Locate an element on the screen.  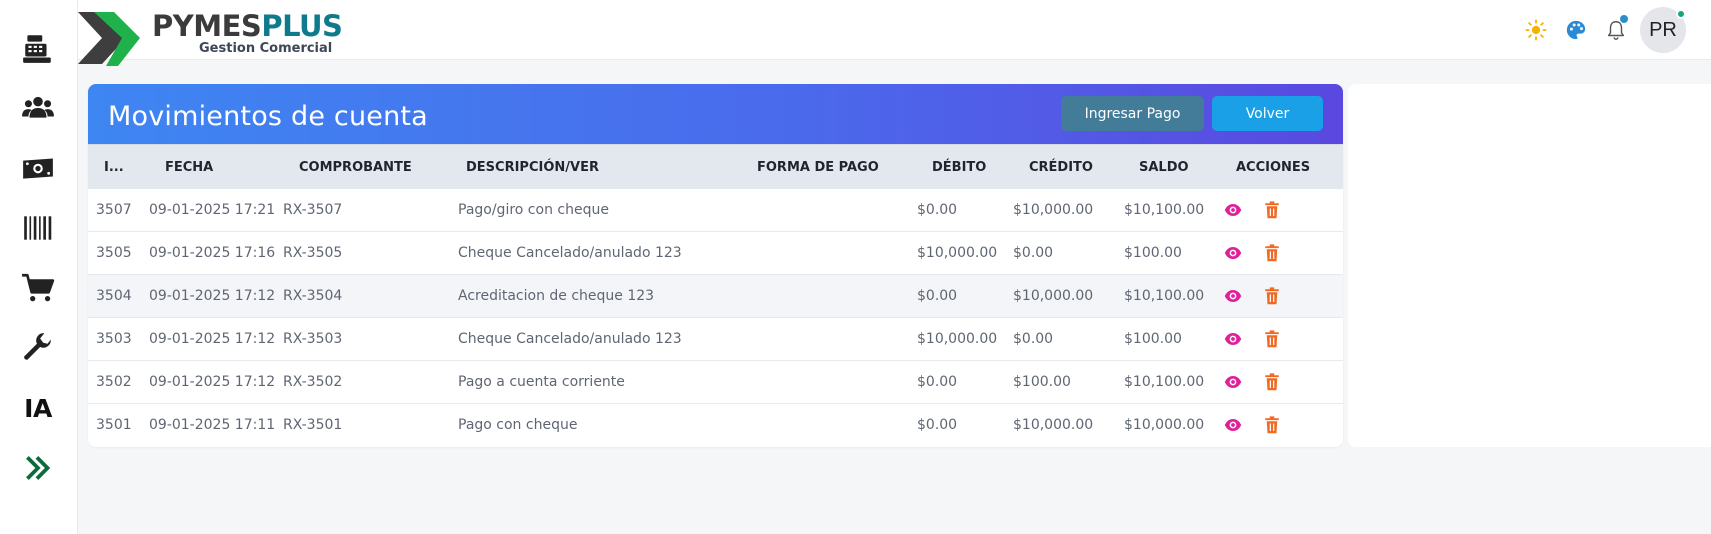
cell-saldo: $10,000.00 is located at coordinates (1164, 425).